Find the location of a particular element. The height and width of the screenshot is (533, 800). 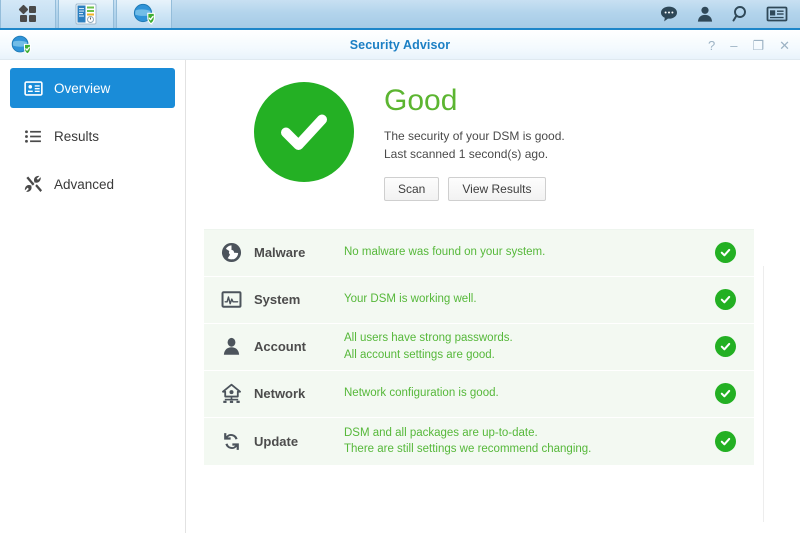

network-icon is located at coordinates (231, 393).